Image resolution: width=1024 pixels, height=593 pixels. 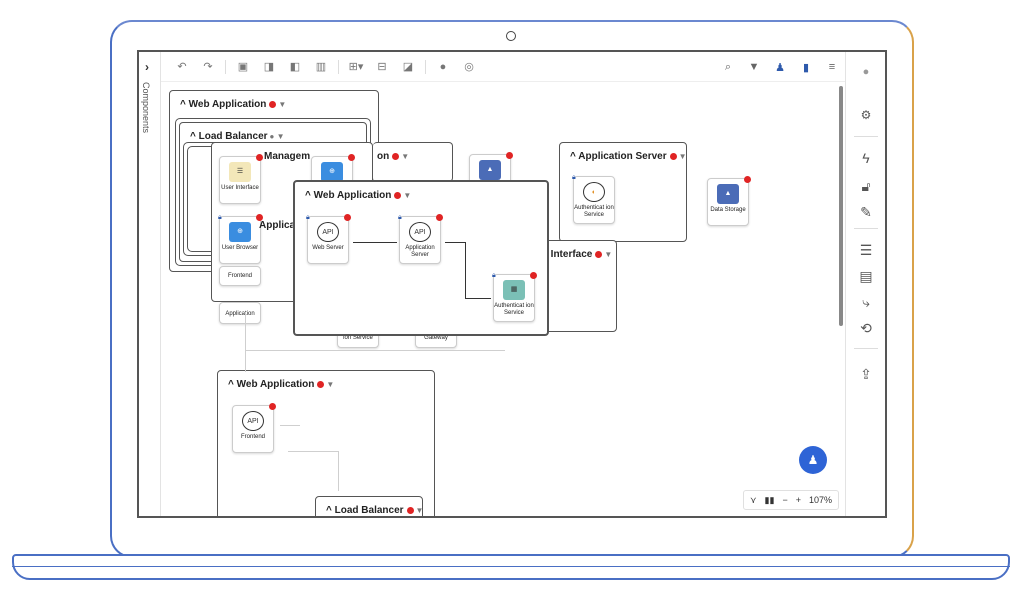 I want to click on link-icon: ●, so click(x=443, y=67).